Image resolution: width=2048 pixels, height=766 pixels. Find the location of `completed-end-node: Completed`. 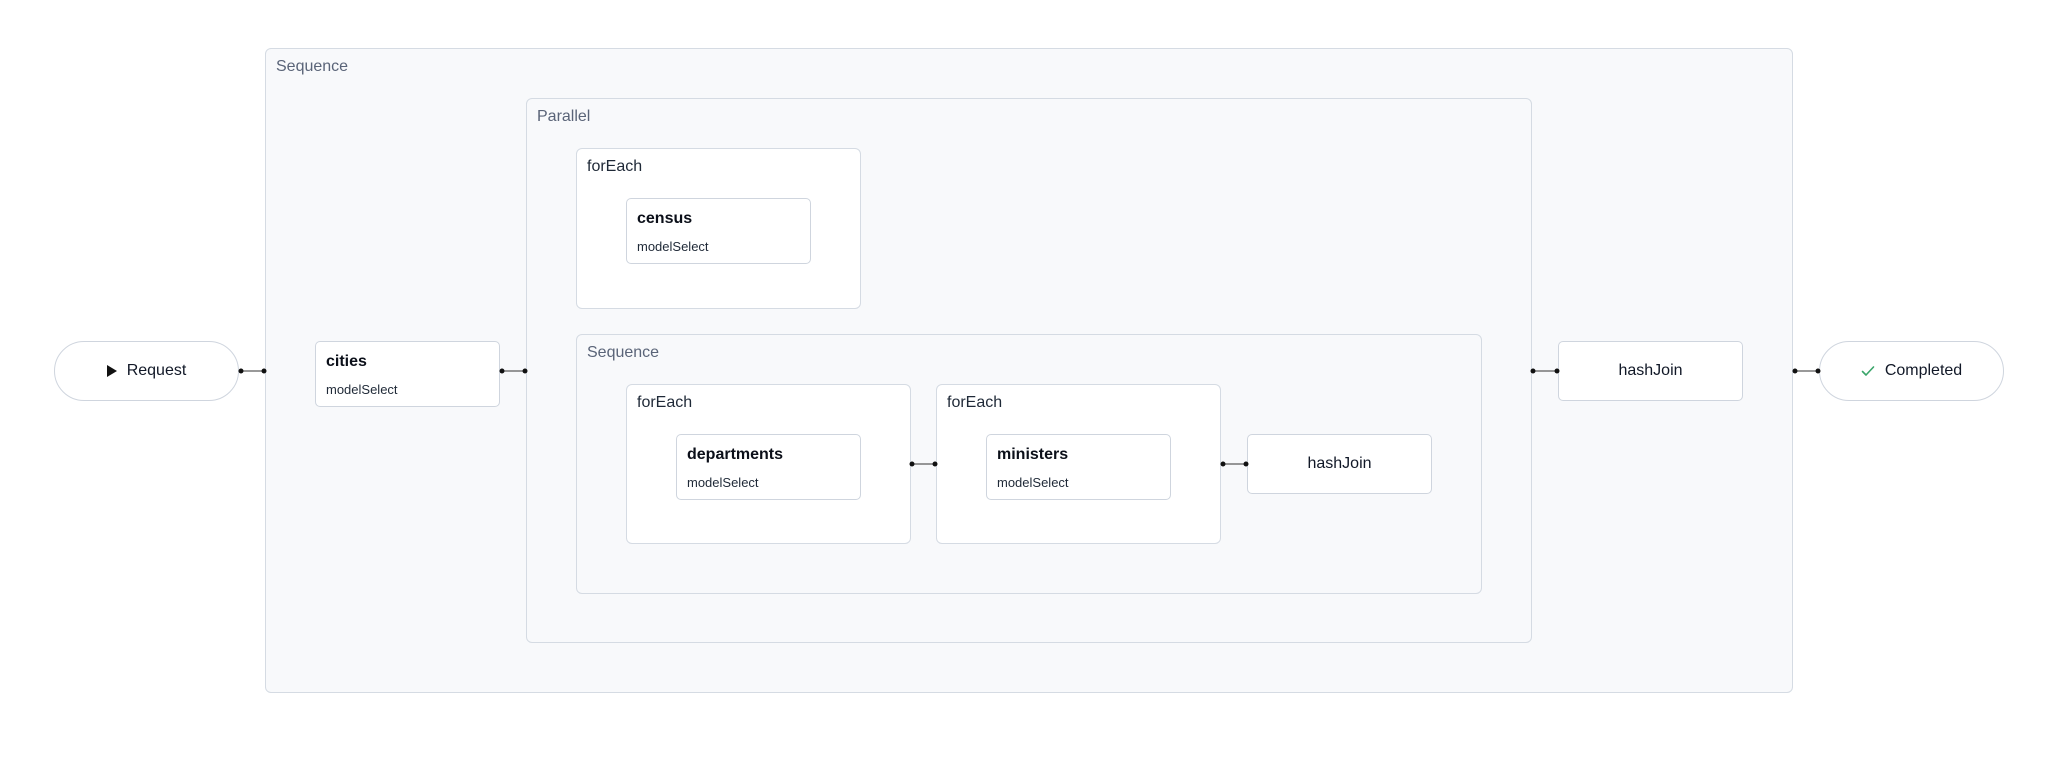

completed-end-node: Completed is located at coordinates (1911, 371).